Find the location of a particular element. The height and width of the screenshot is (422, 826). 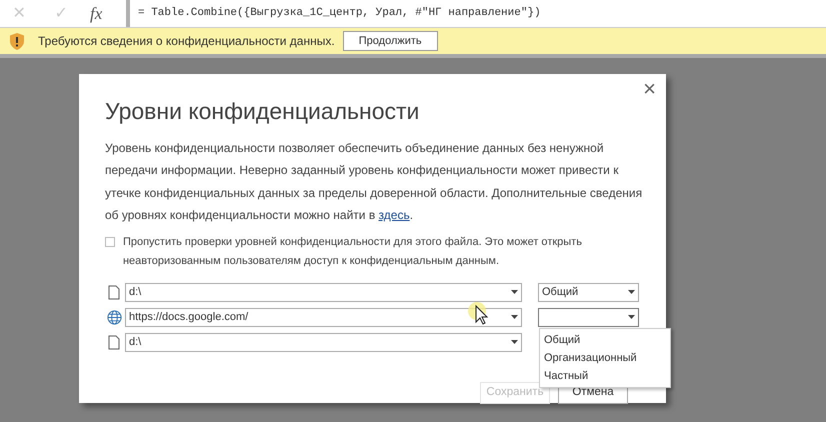

source-dropdown: https://docs.google.com/ is located at coordinates (323, 317).